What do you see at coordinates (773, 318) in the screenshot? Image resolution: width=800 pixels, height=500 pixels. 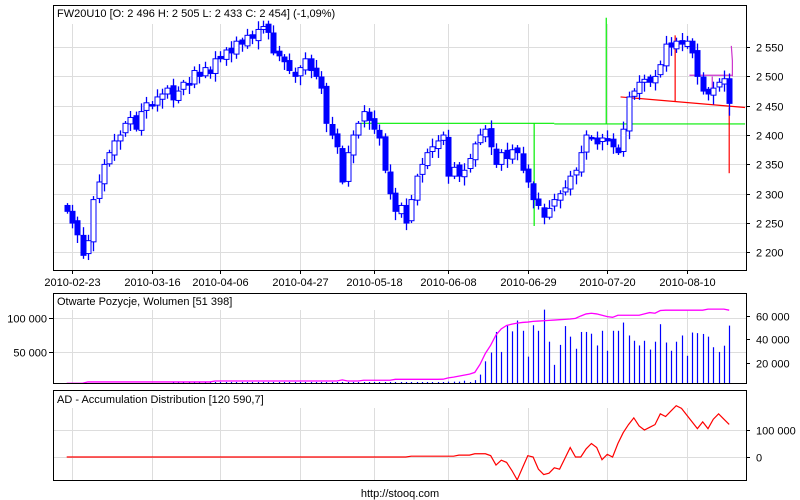 I see `right-axis-label: 60 000` at bounding box center [773, 318].